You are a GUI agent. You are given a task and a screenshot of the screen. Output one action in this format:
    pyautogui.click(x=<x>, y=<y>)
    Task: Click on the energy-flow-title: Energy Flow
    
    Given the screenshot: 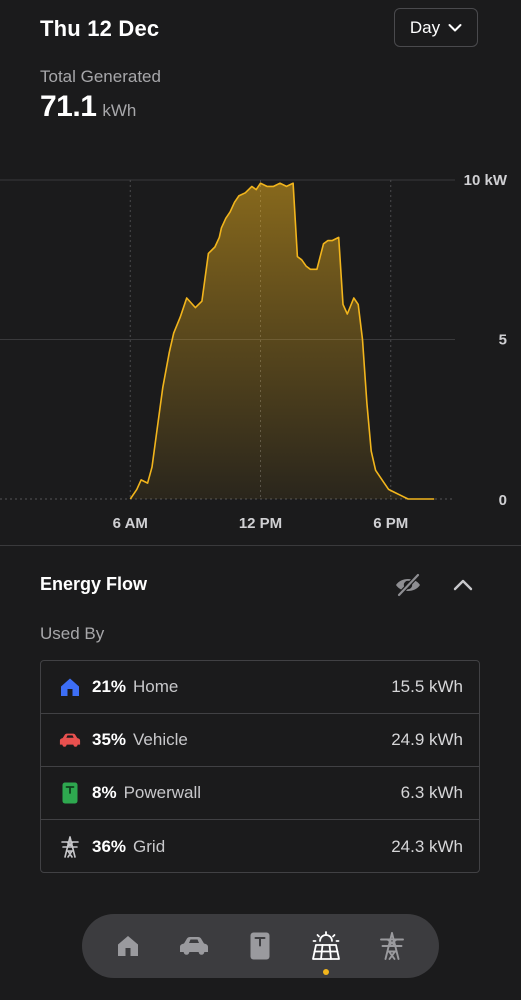 What is the action you would take?
    pyautogui.click(x=94, y=584)
    